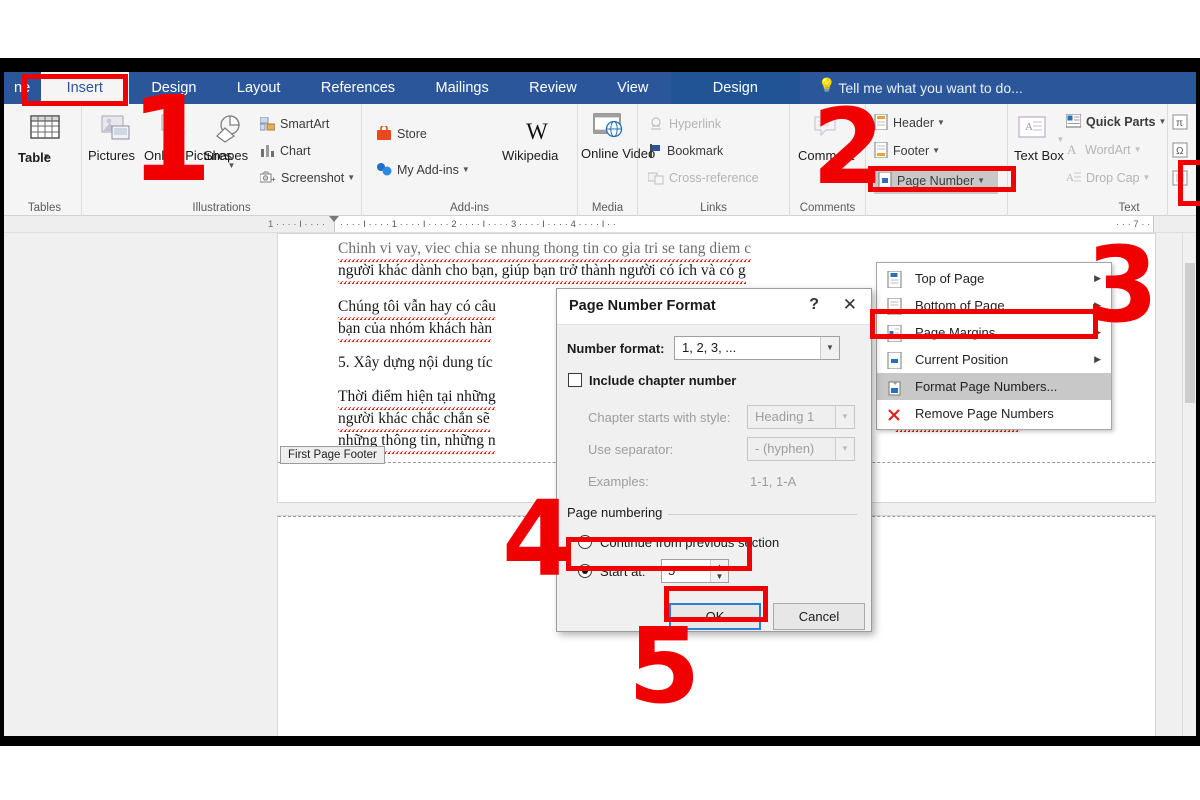  I want to click on tab-home: ne, so click(20, 88).